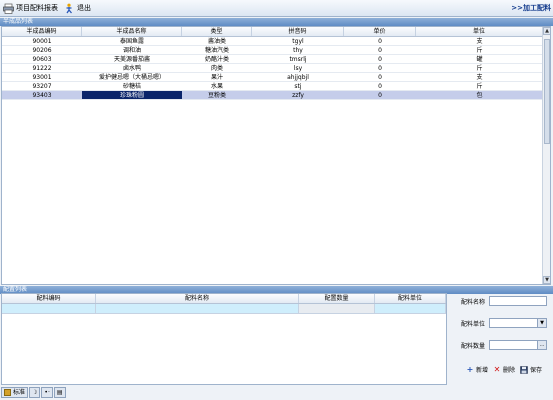  I want to click on ingredient-qty-label: 配料数量, so click(473, 346).